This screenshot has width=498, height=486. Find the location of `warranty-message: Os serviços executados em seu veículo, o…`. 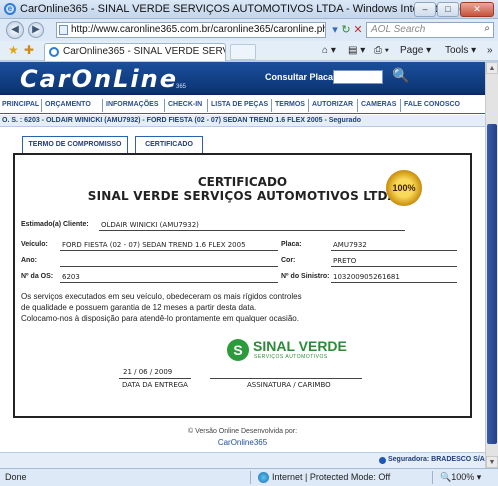

warranty-message: Os serviços executados em seu veículo, o… is located at coordinates (241, 307).